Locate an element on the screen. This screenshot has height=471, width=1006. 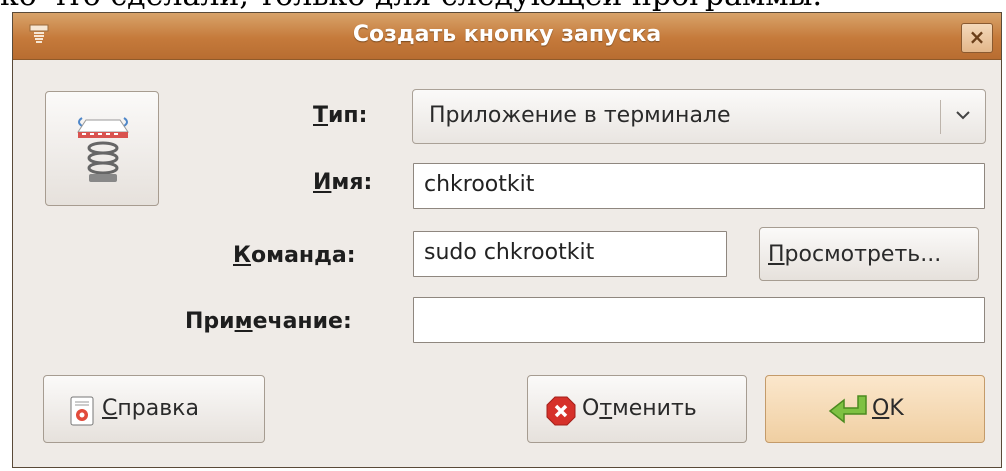
cancel-label: Отменить is located at coordinates (639, 408).